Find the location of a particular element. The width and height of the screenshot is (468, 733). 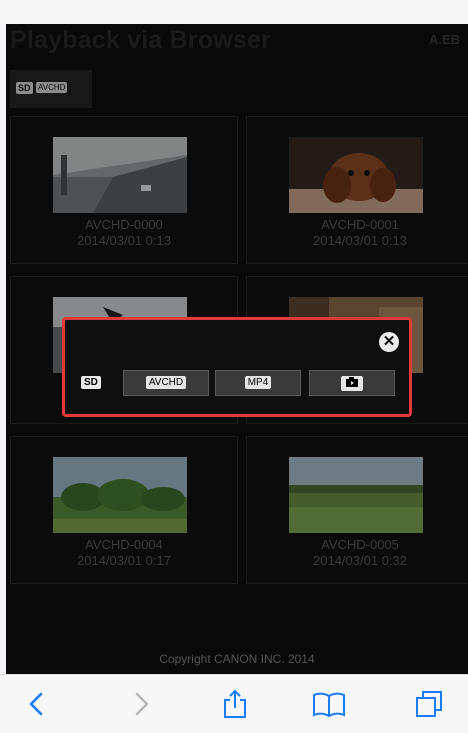

forward-icon is located at coordinates (141, 704).